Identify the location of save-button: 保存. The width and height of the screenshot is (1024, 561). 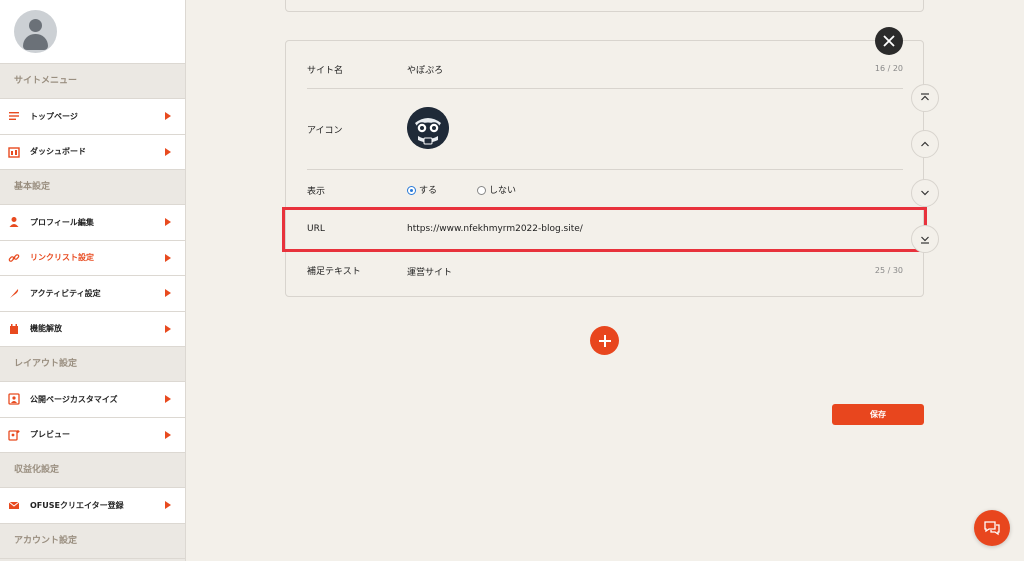
(878, 414).